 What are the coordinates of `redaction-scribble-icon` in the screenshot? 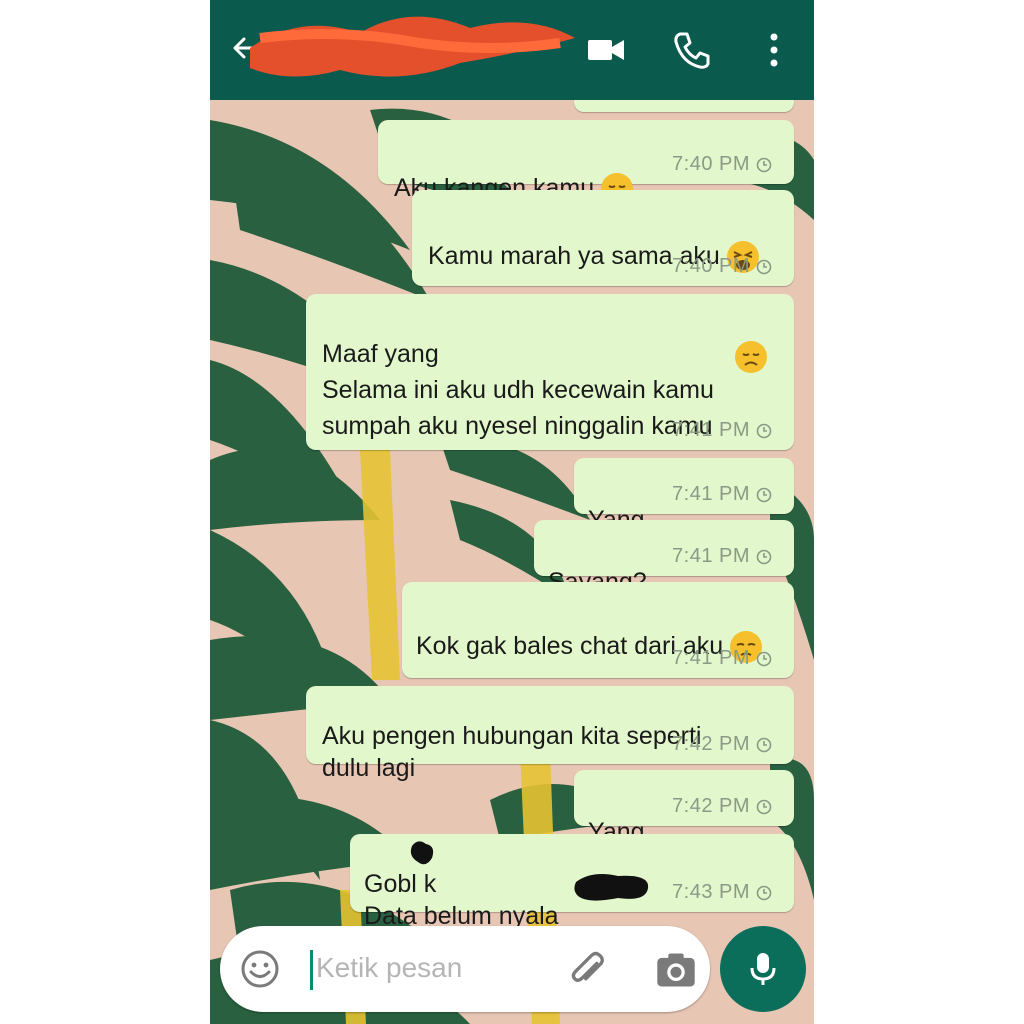 It's located at (412, 46).